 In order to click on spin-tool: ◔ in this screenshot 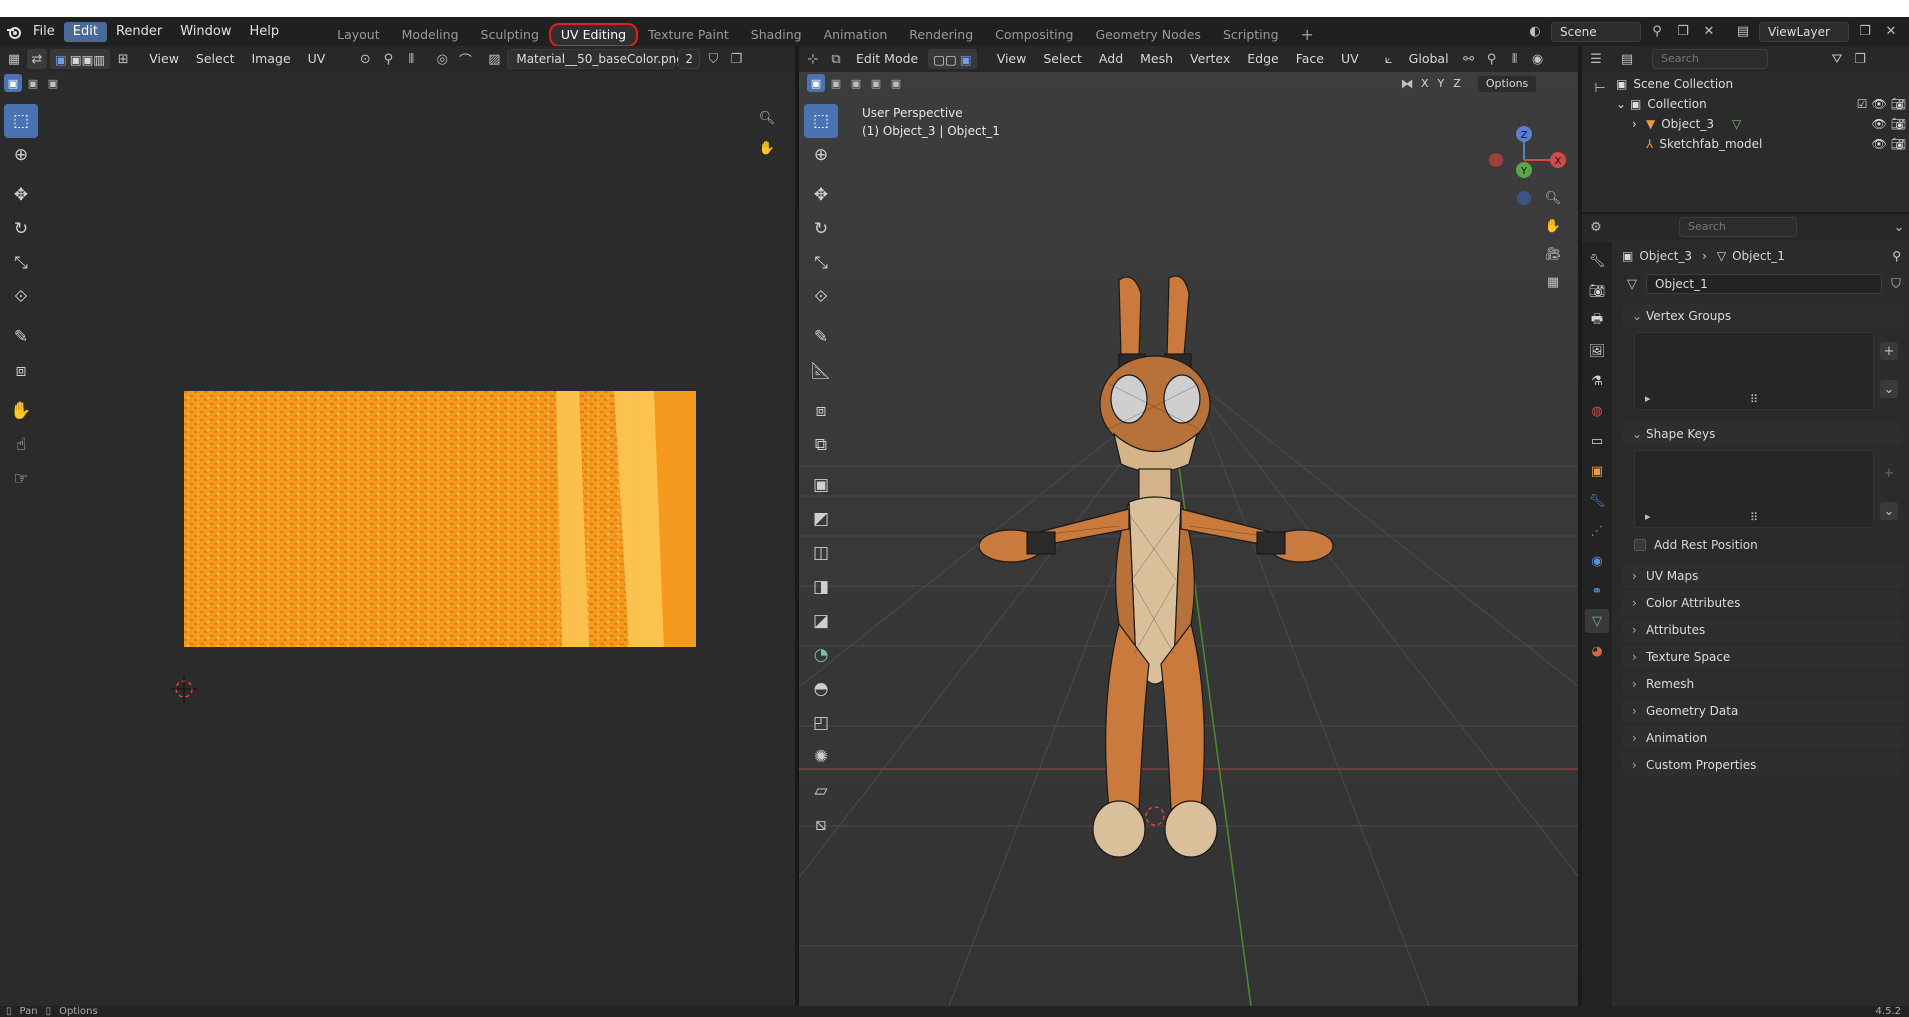, I will do `click(821, 655)`.